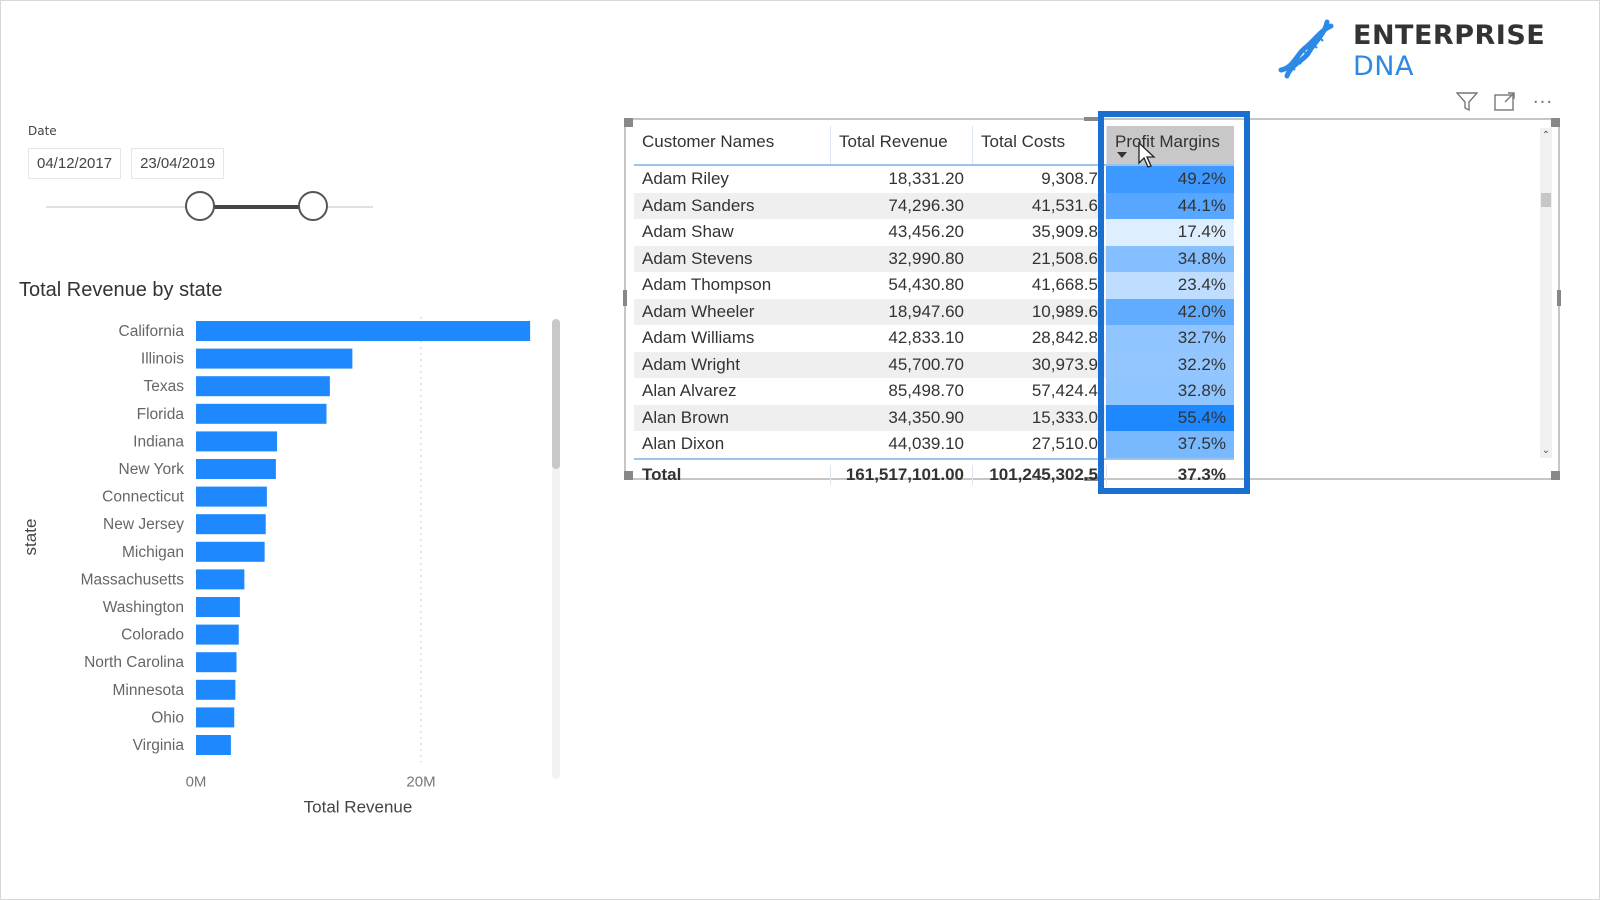 The image size is (1600, 900). I want to click on bar-michigan, so click(230, 551).